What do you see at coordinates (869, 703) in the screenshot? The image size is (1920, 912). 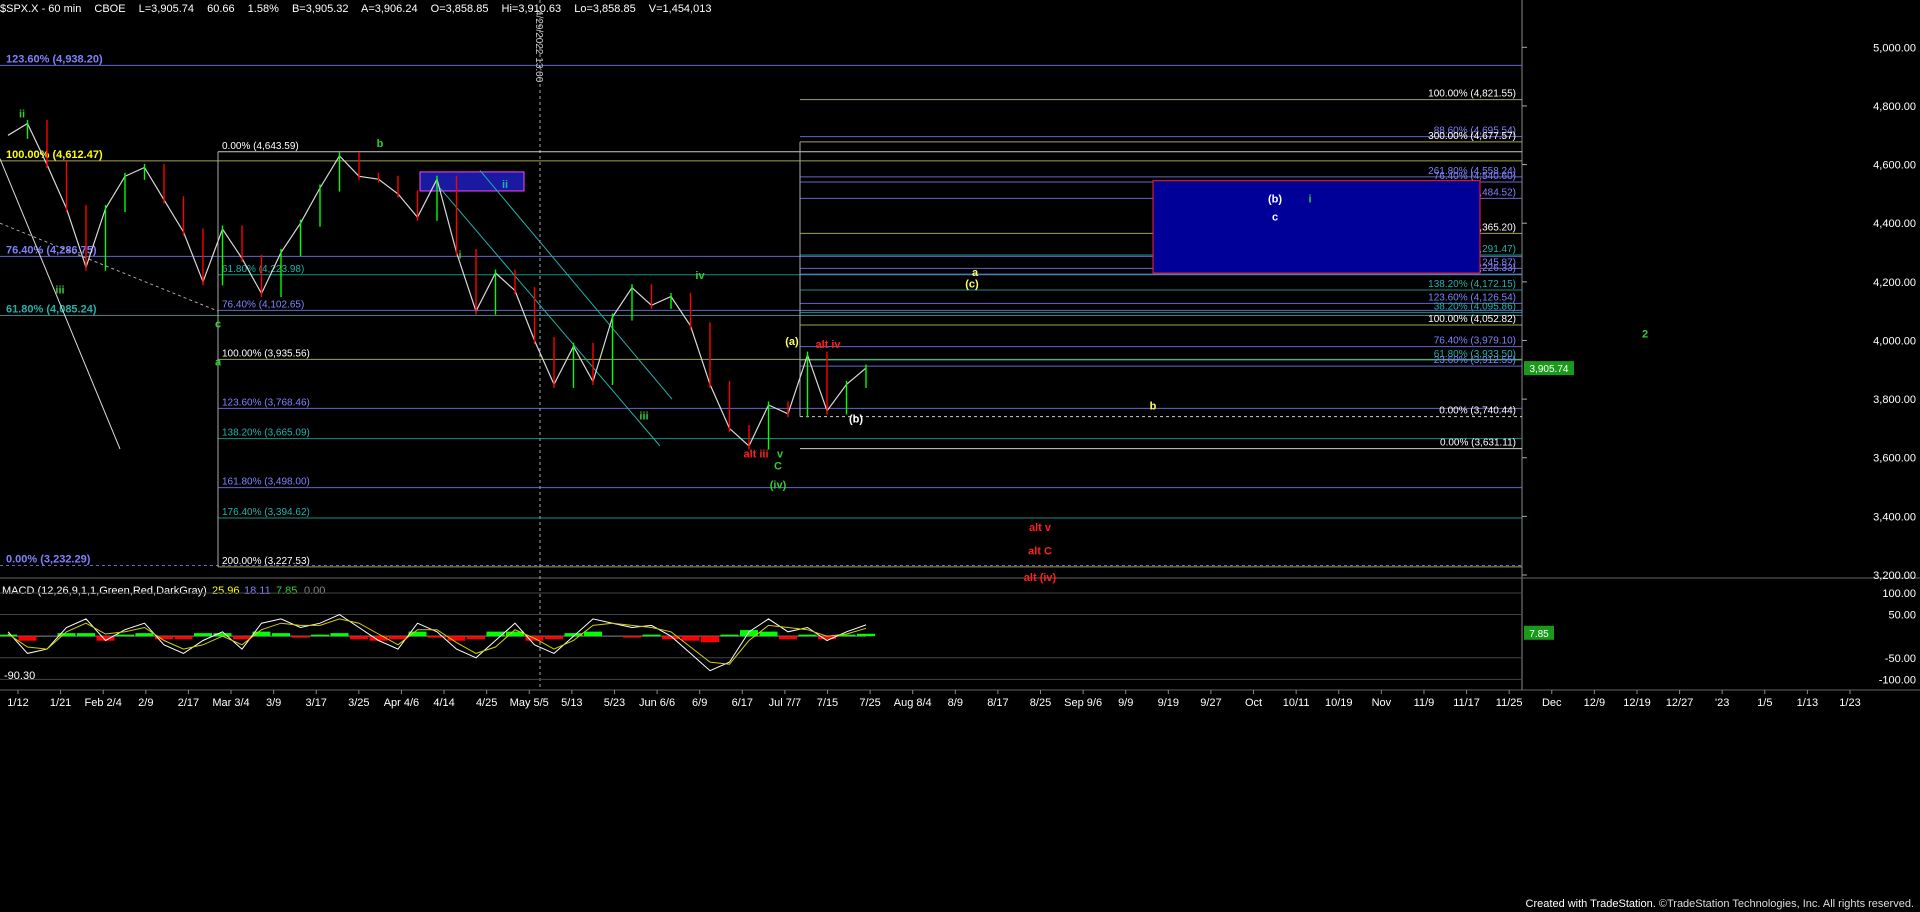 I see `date-tick-label: 7/25` at bounding box center [869, 703].